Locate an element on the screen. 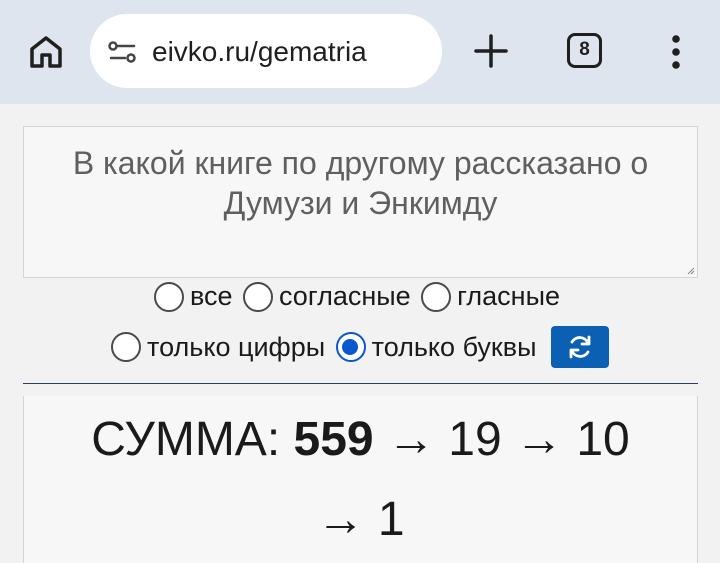  option-vowels: гласные is located at coordinates (493, 296).